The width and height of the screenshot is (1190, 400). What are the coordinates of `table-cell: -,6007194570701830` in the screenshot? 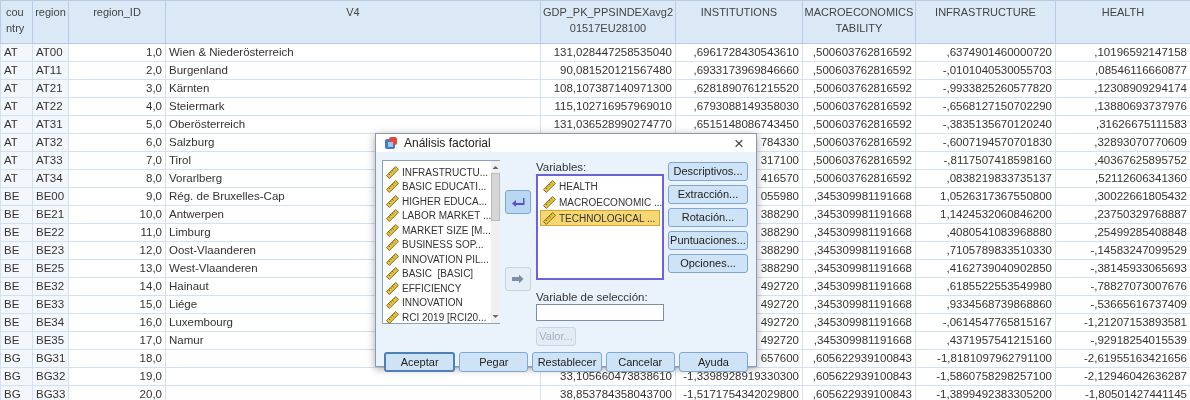 It's located at (985, 142).